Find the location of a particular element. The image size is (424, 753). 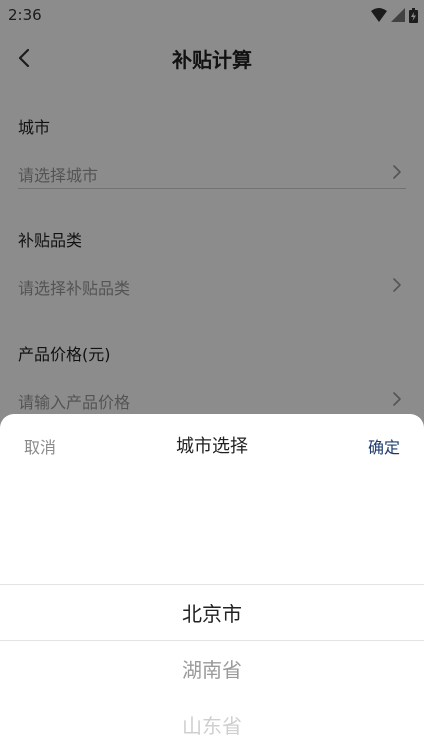

sheet-title: 城市选择 is located at coordinates (212, 446).